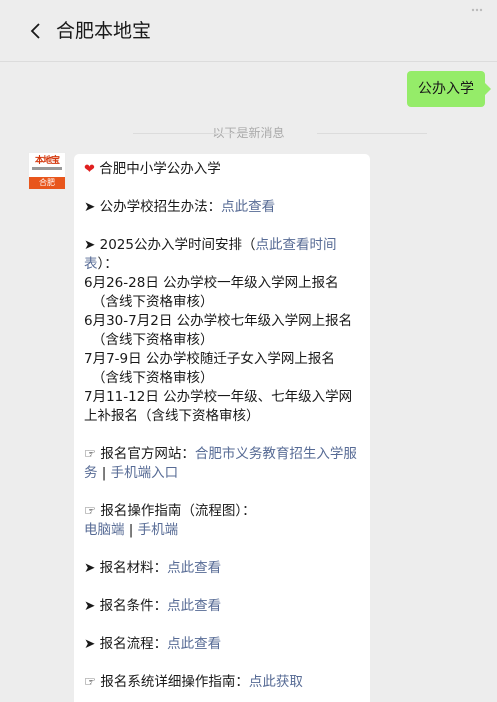  I want to click on process-link: 点此查看, so click(194, 644).